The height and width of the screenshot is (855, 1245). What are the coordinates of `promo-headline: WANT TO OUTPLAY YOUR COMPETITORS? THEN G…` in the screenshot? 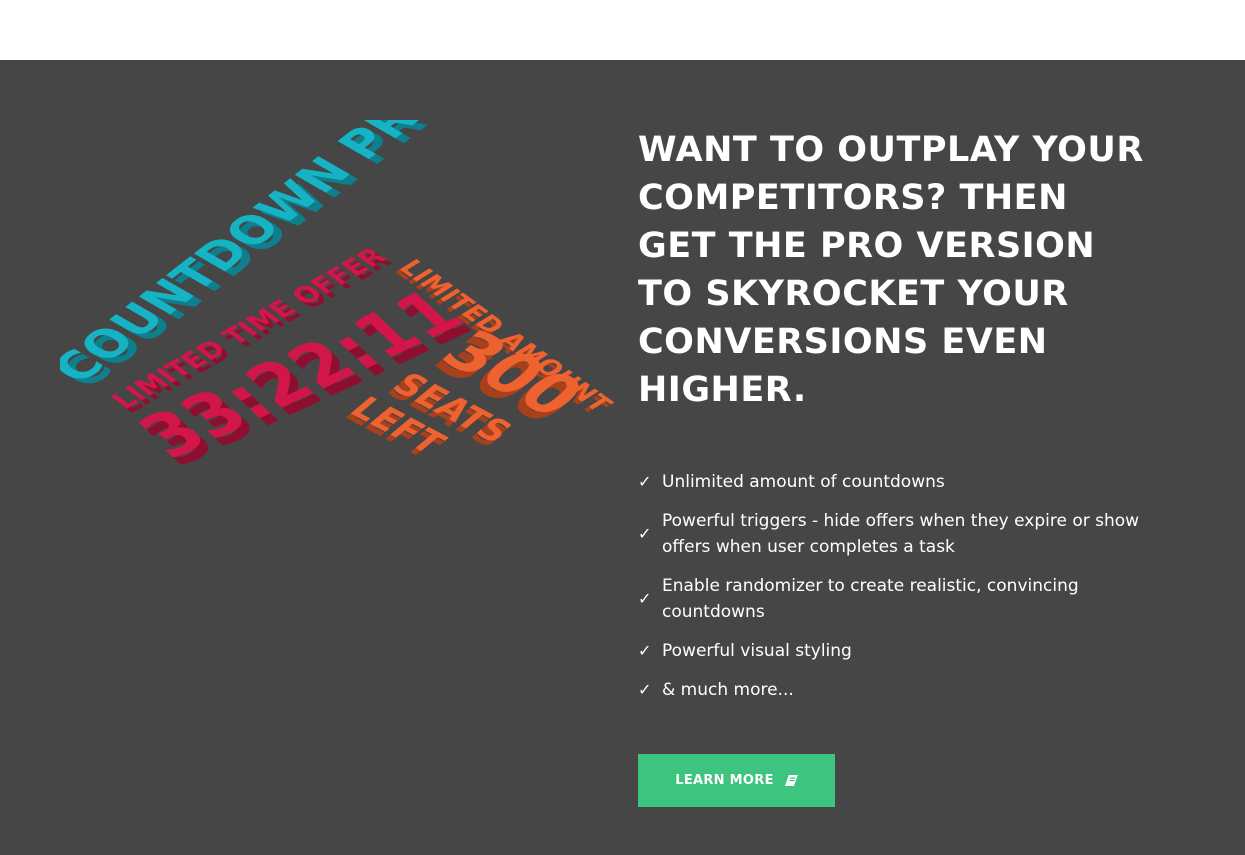 It's located at (891, 270).